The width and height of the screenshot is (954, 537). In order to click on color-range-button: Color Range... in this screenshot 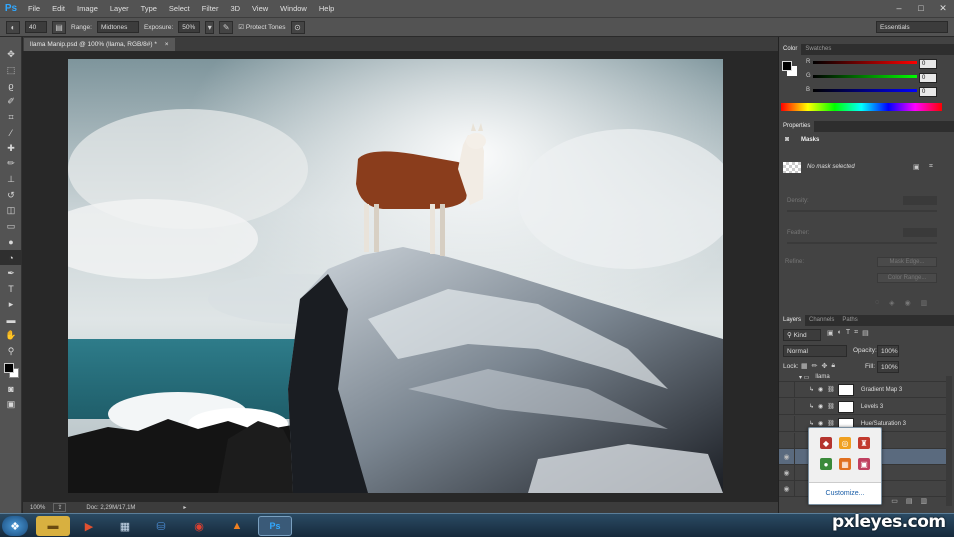, I will do `click(907, 278)`.